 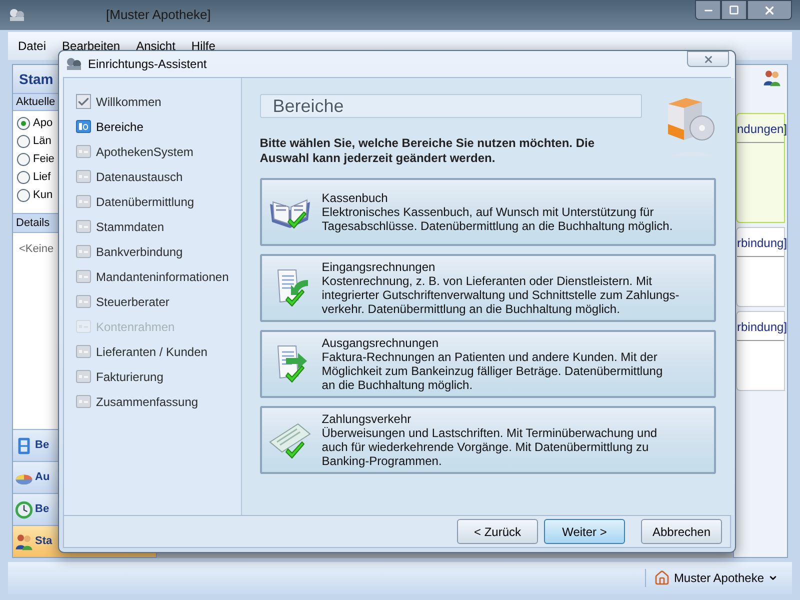 What do you see at coordinates (497, 226) in the screenshot?
I see `area-description: Tagesabschlüsse. Datenübermittlung an die Buchhaltung möglich.` at bounding box center [497, 226].